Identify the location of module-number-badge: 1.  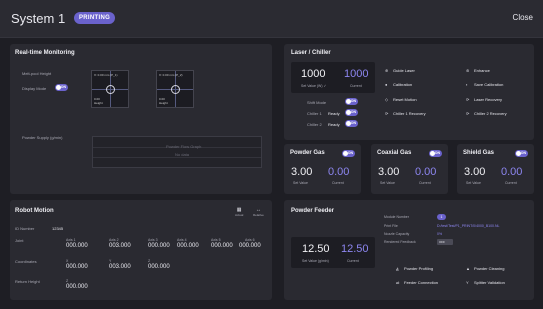
(441, 217).